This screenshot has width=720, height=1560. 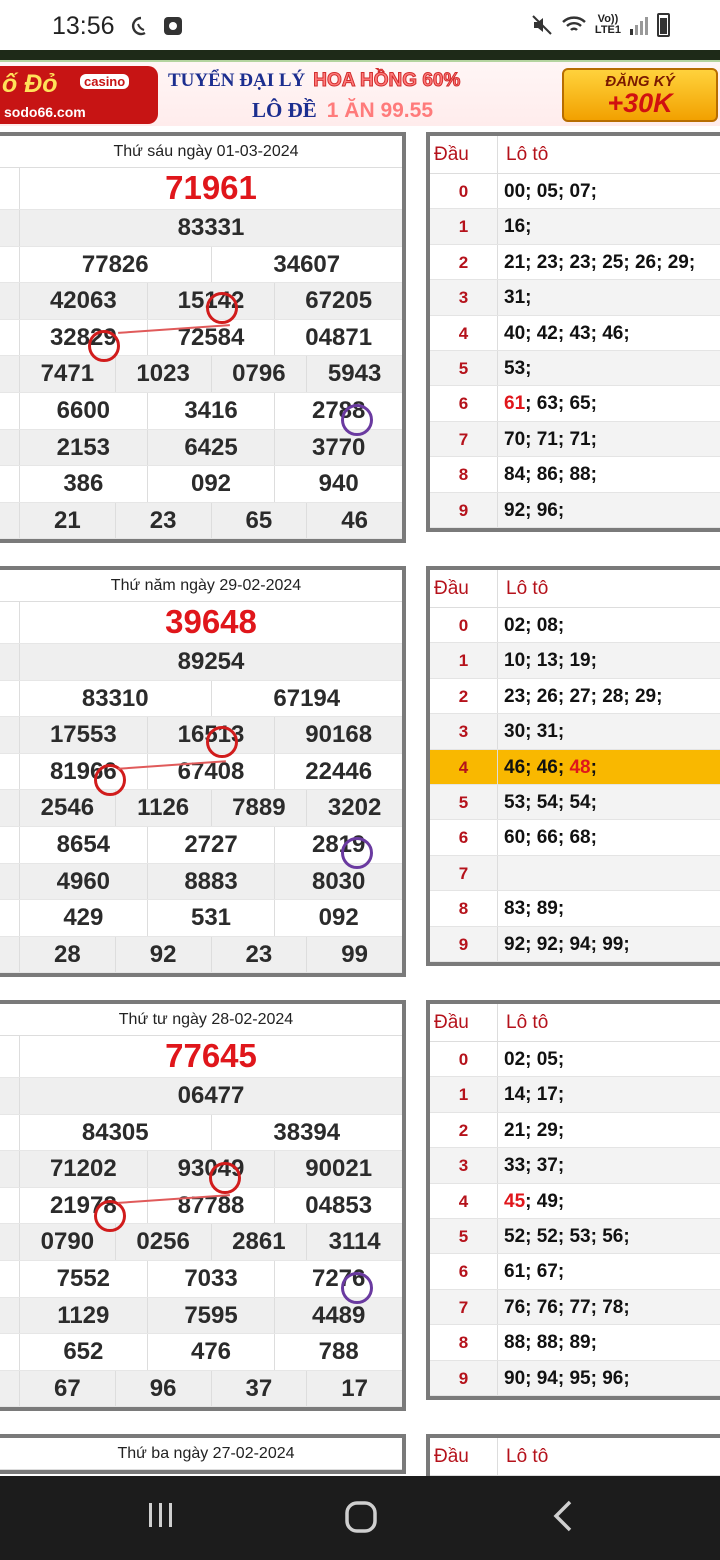 What do you see at coordinates (201, 1057) in the screenshot?
I see `special-prize-row: 77645` at bounding box center [201, 1057].